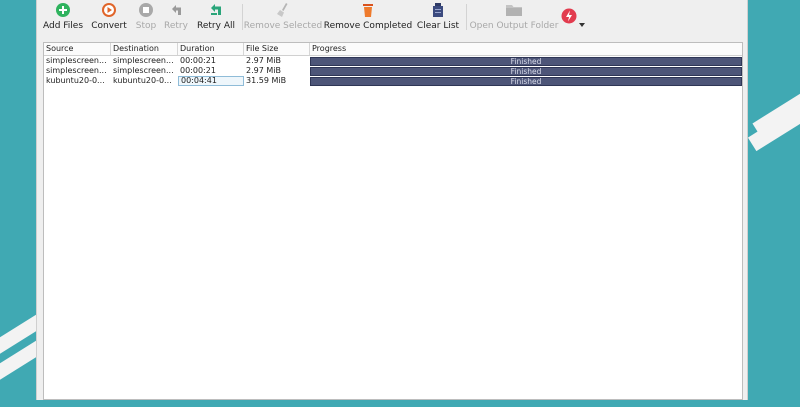 The image size is (800, 407). I want to click on retry-all-icon, so click(216, 10).